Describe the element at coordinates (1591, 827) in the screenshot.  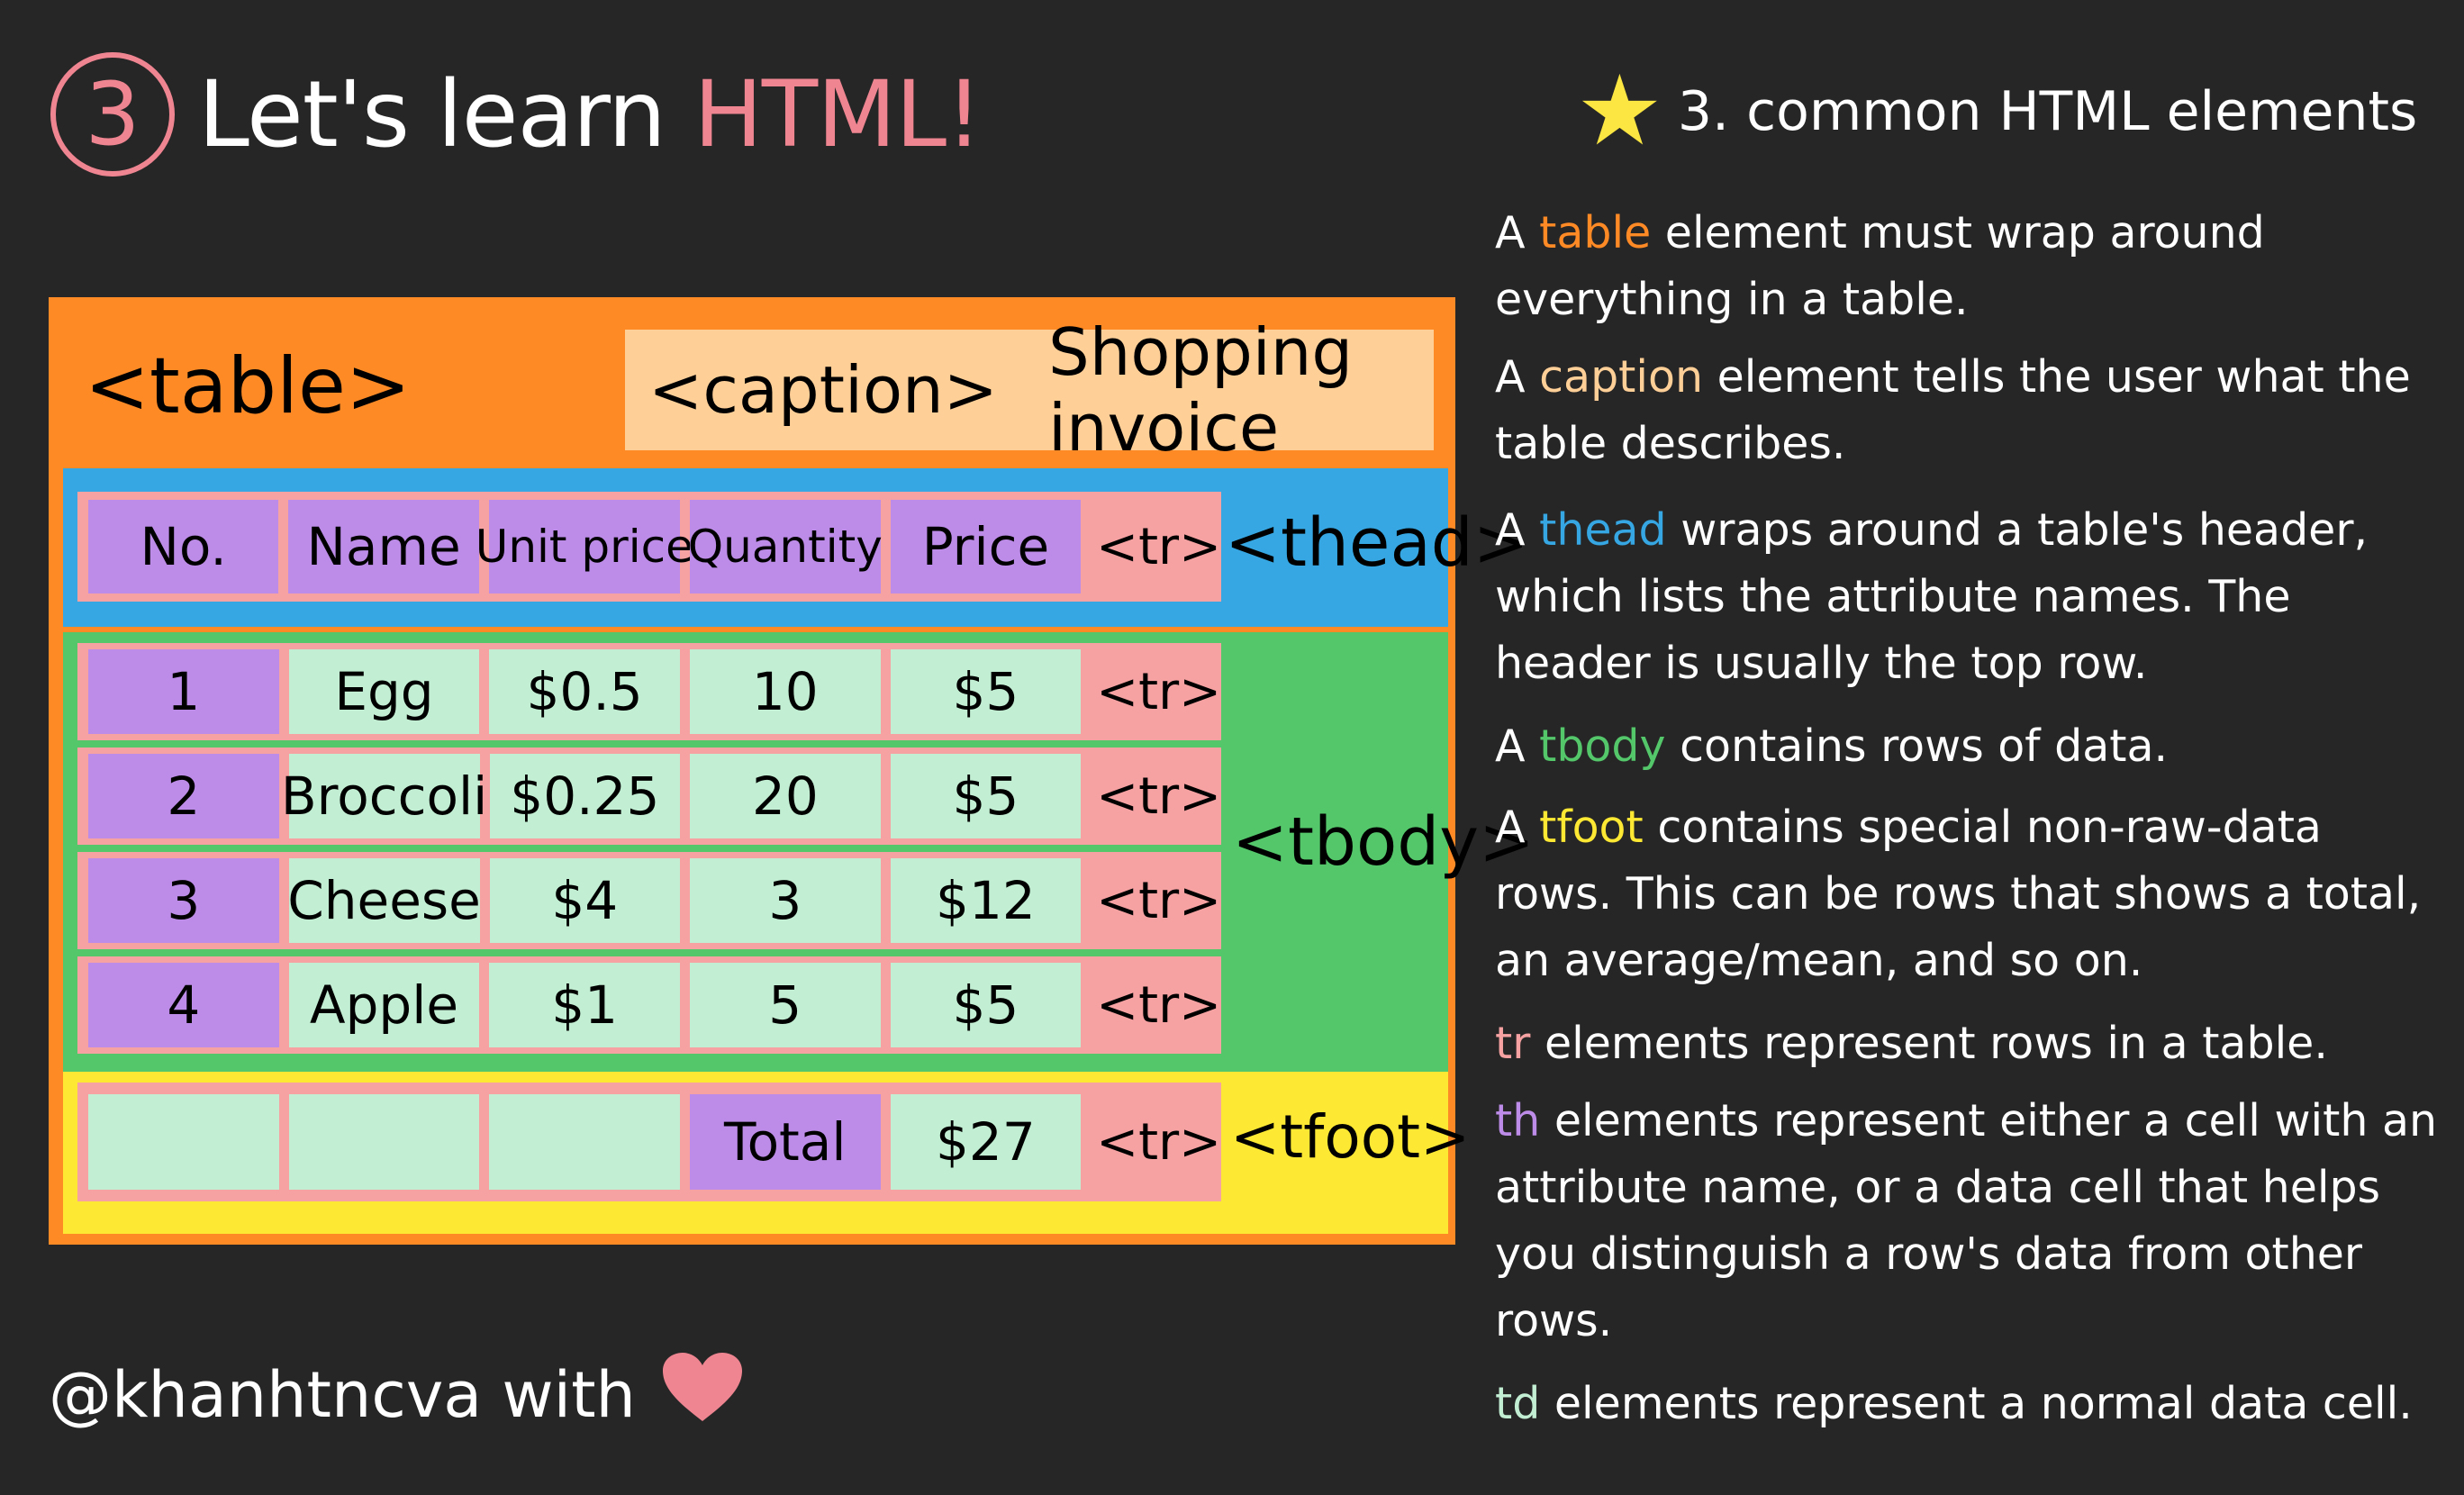
I see `note-keyword: tfoot` at that location.